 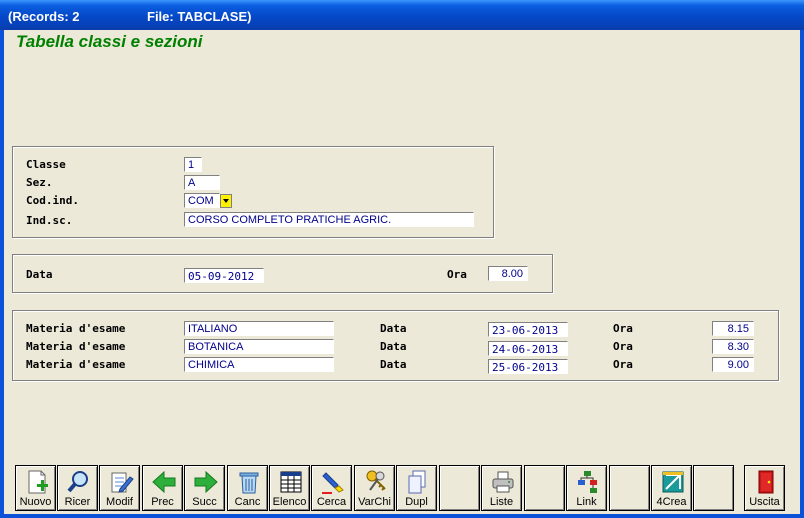 What do you see at coordinates (164, 482) in the screenshot?
I see `arrow-left-icon` at bounding box center [164, 482].